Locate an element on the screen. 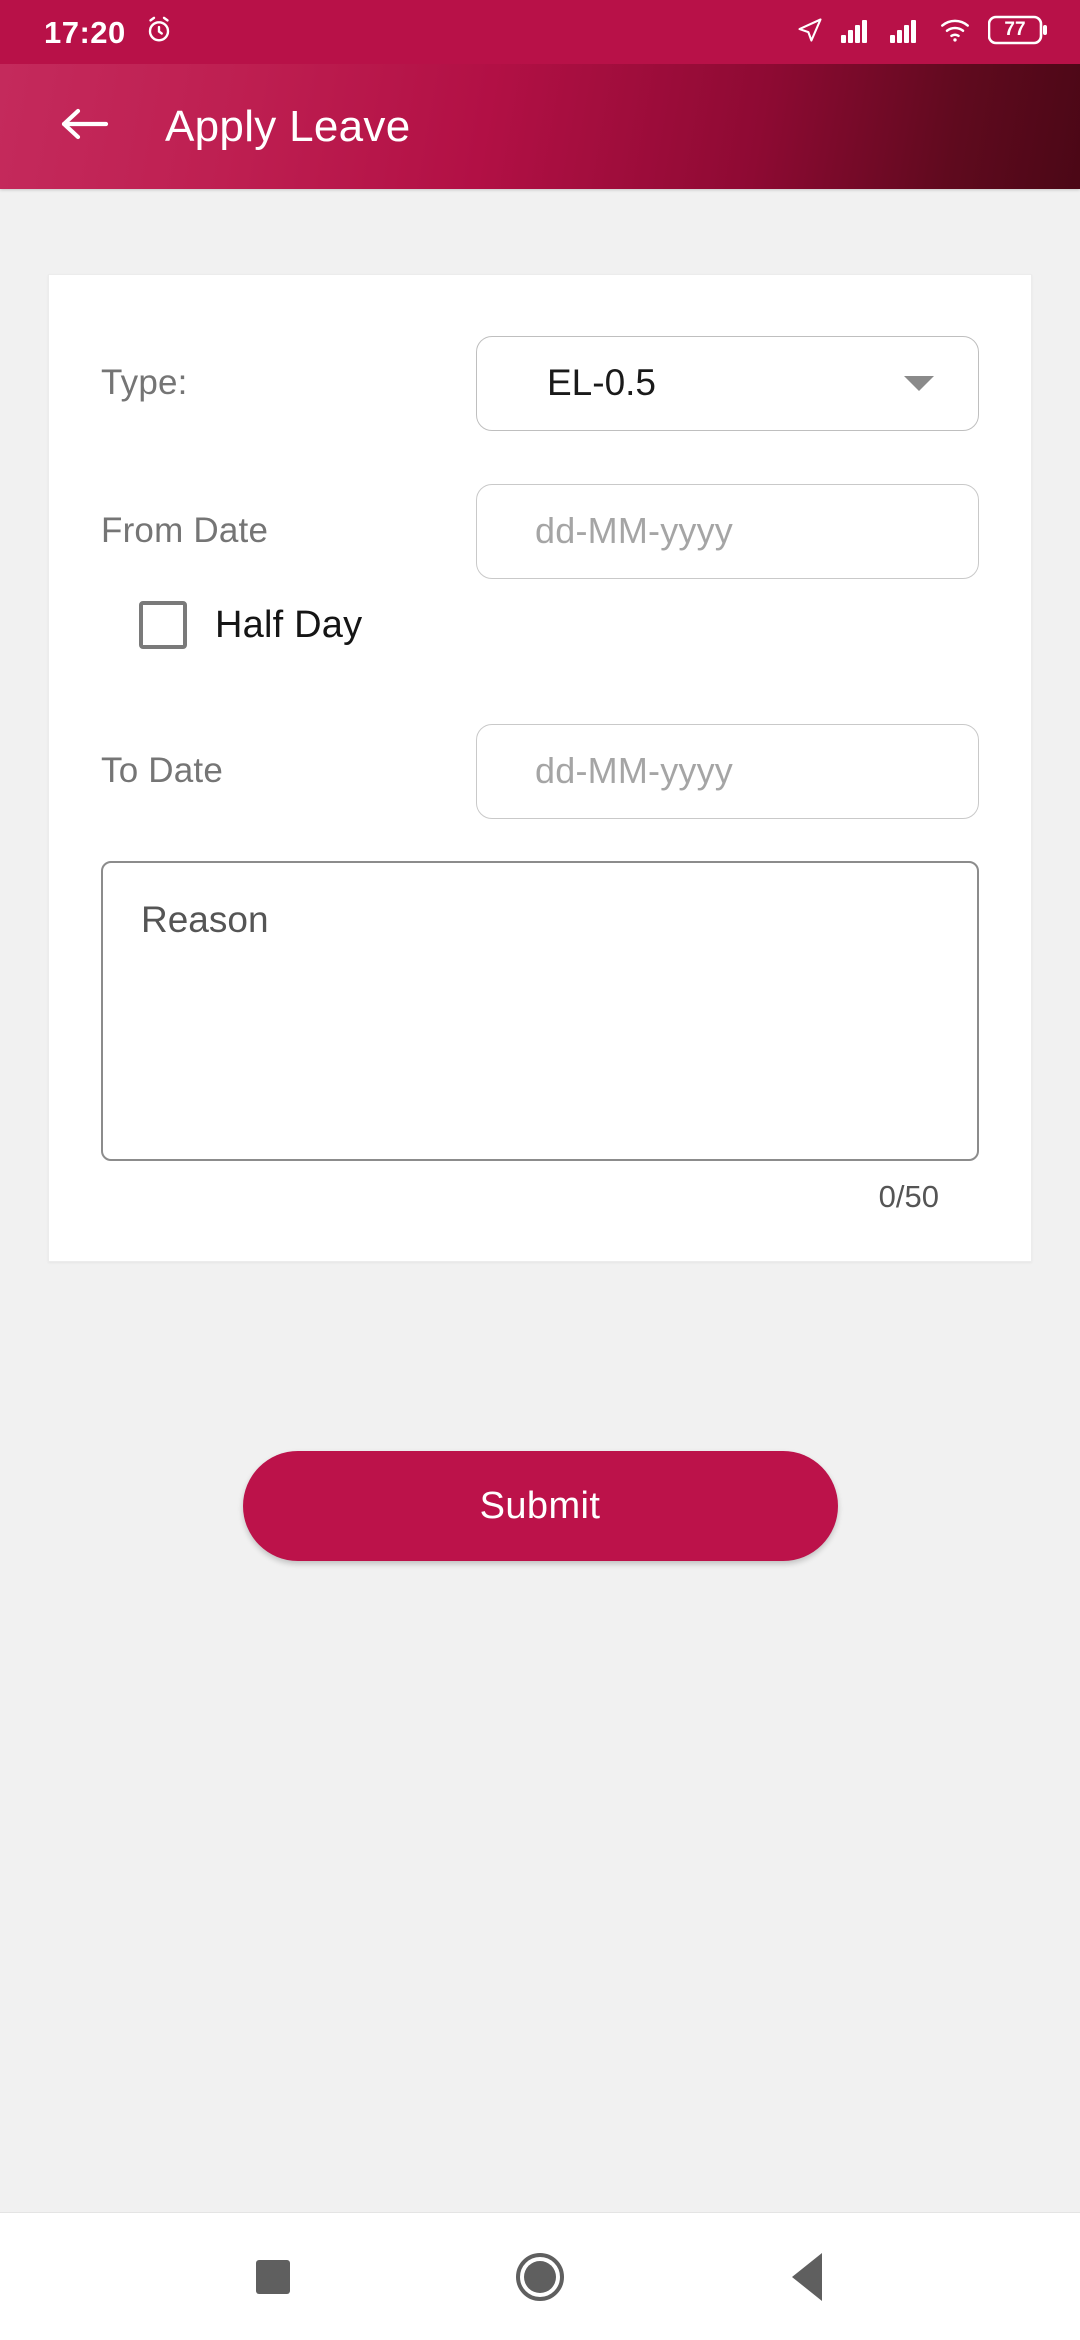 The height and width of the screenshot is (2340, 1080). submit-button: Submit is located at coordinates (540, 1506).